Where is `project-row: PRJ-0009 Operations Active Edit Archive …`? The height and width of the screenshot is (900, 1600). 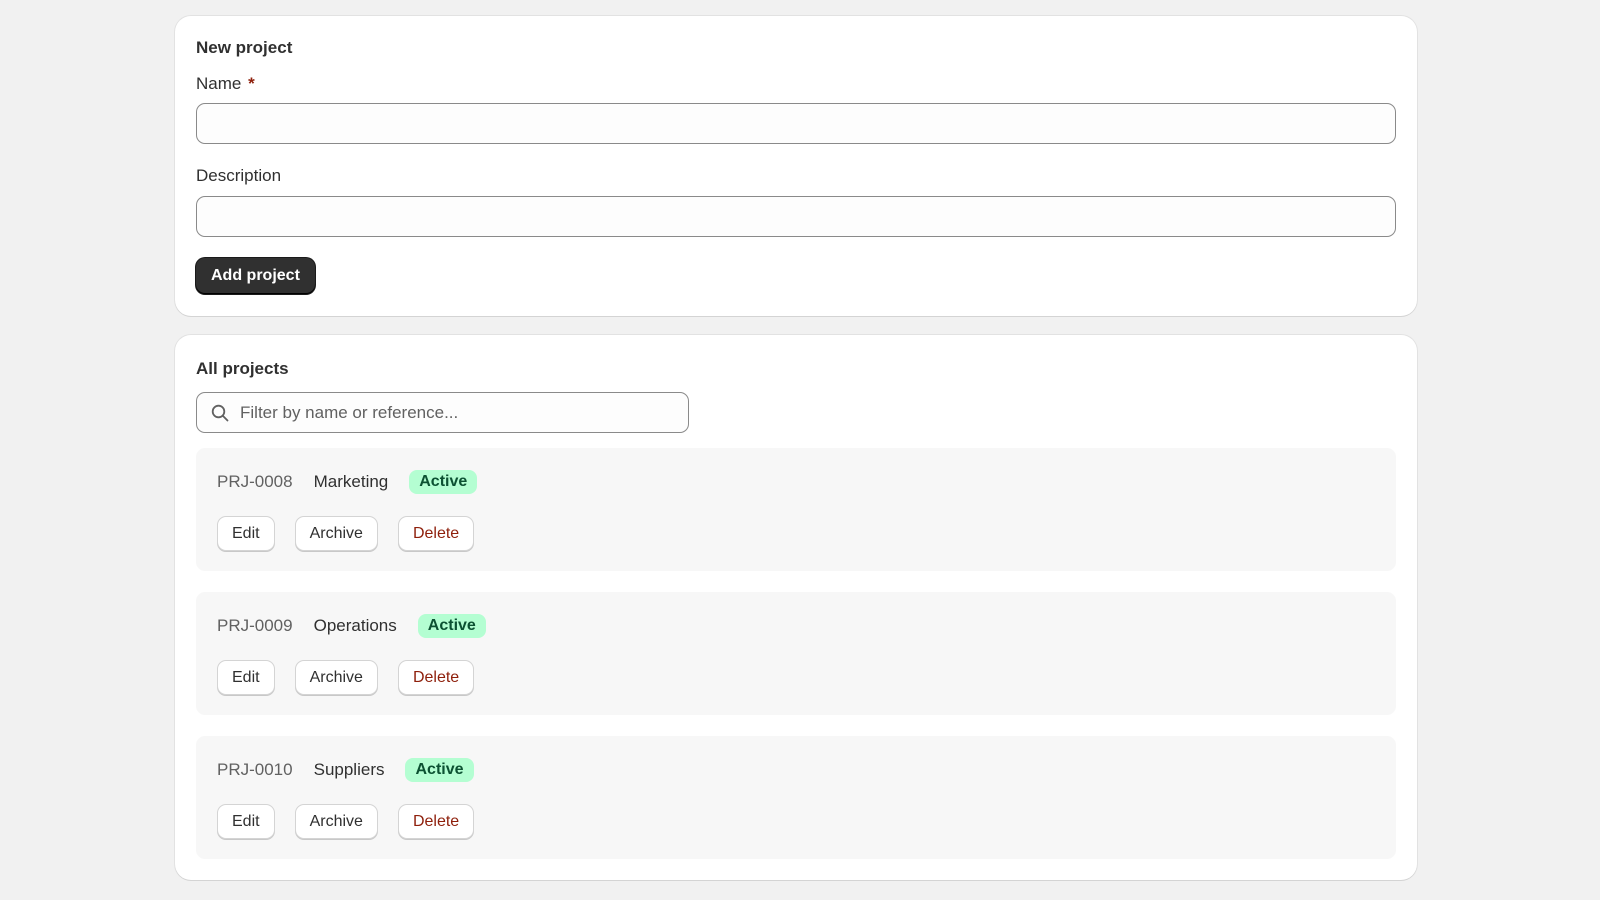 project-row: PRJ-0009 Operations Active Edit Archive … is located at coordinates (796, 653).